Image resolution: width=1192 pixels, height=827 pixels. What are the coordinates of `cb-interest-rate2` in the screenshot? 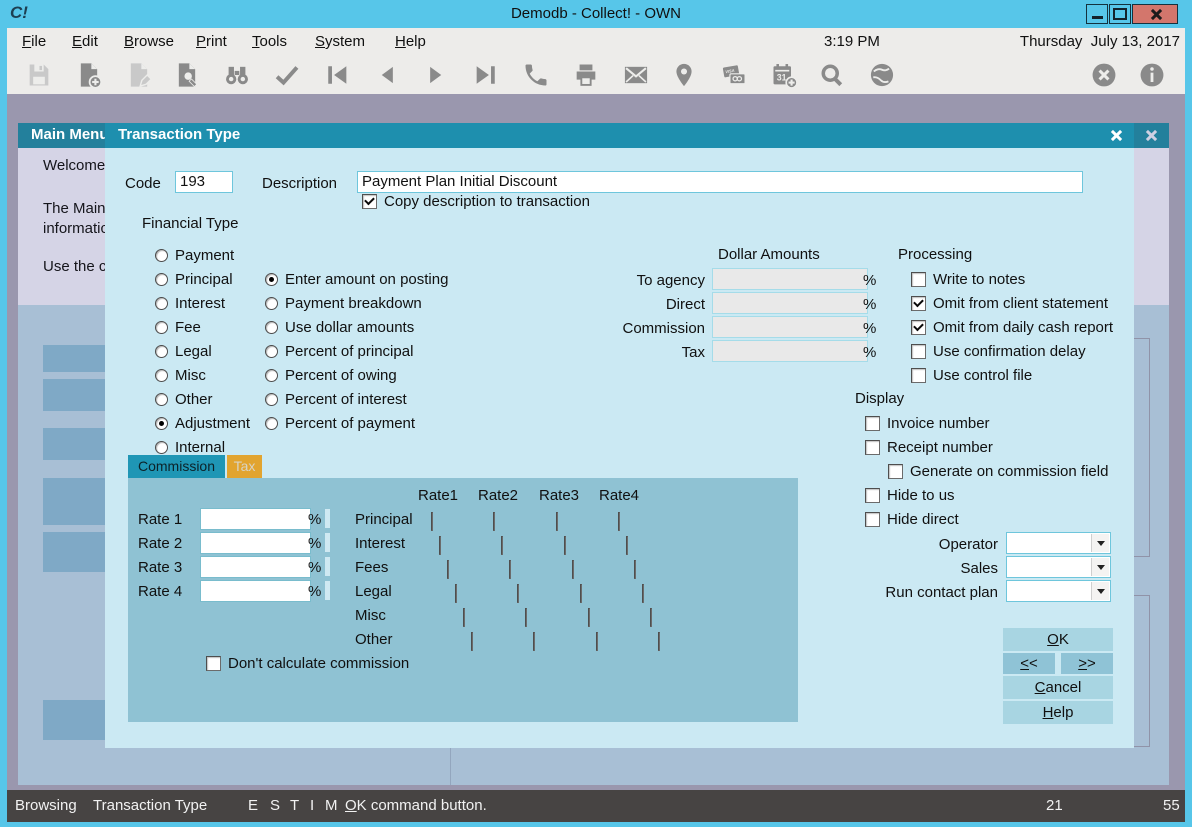 It's located at (502, 545).